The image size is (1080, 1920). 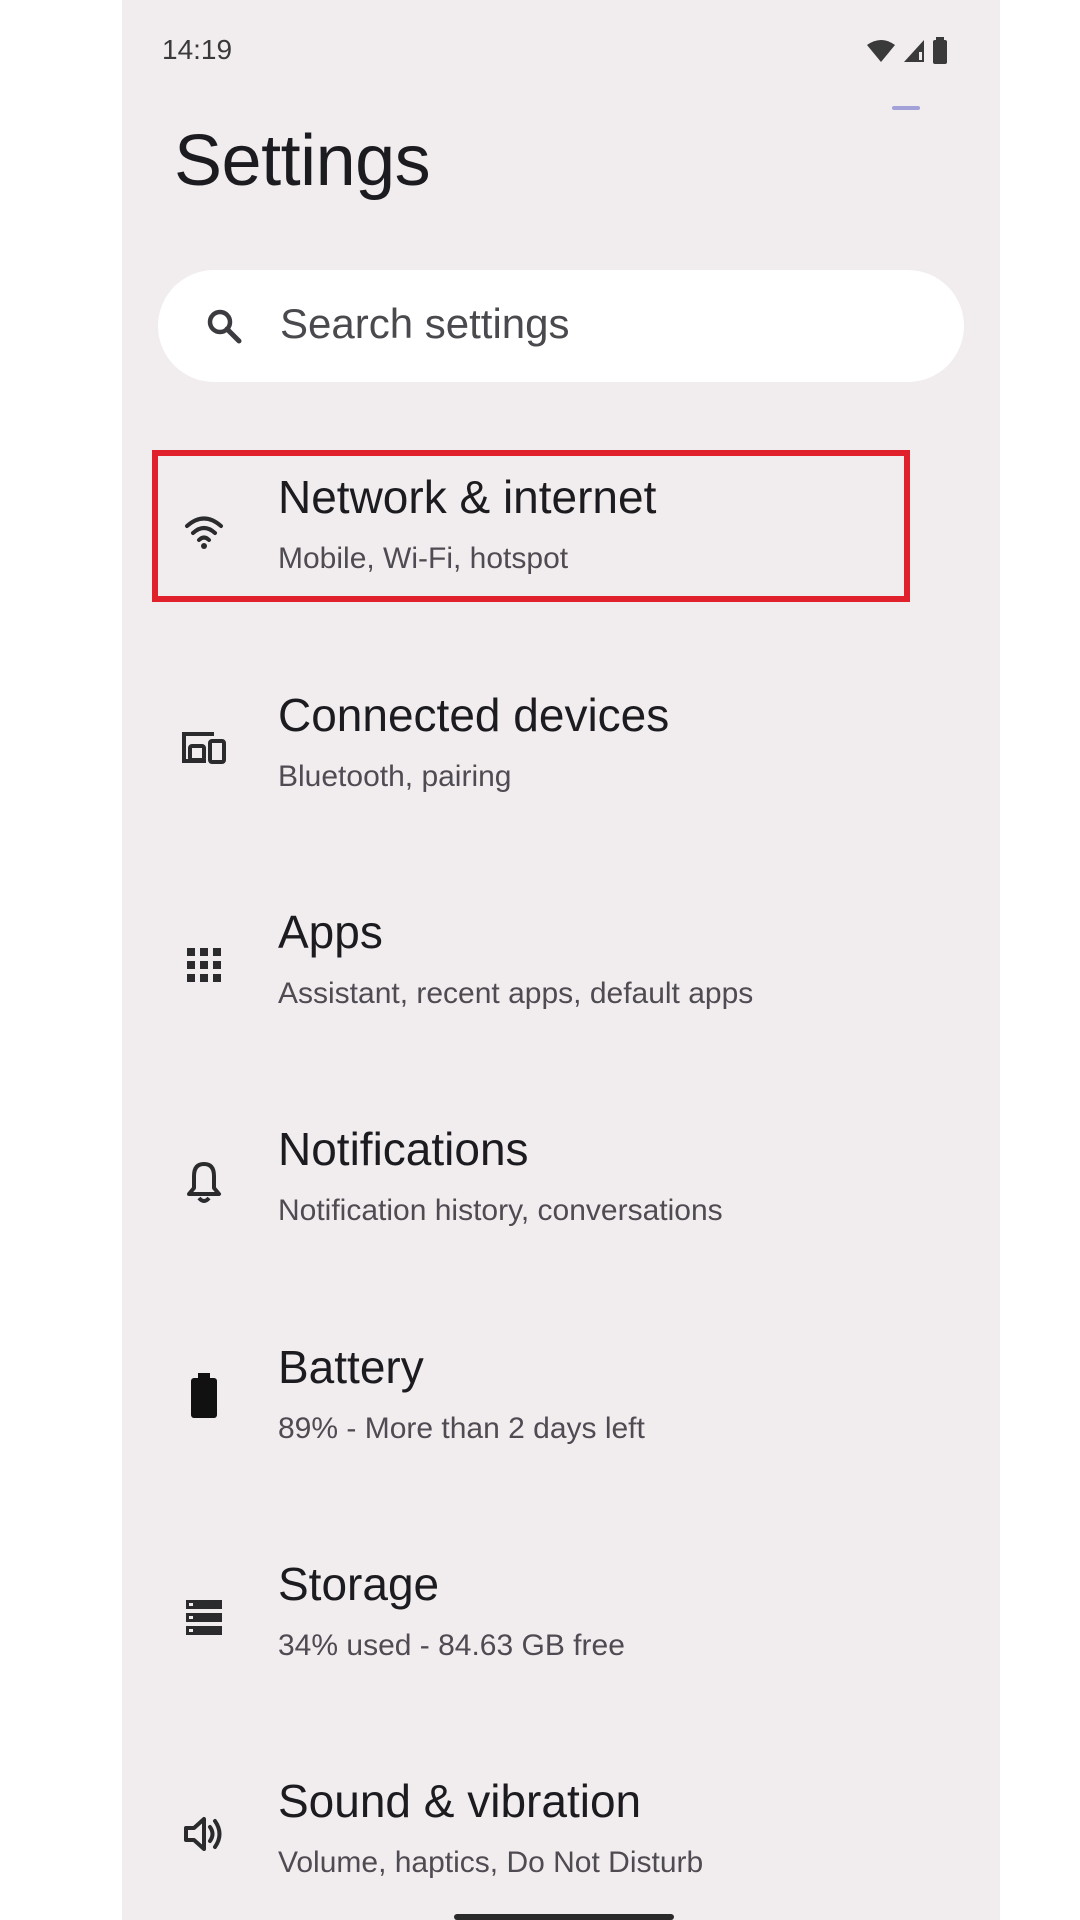 I want to click on navigation-handle, so click(x=564, y=1917).